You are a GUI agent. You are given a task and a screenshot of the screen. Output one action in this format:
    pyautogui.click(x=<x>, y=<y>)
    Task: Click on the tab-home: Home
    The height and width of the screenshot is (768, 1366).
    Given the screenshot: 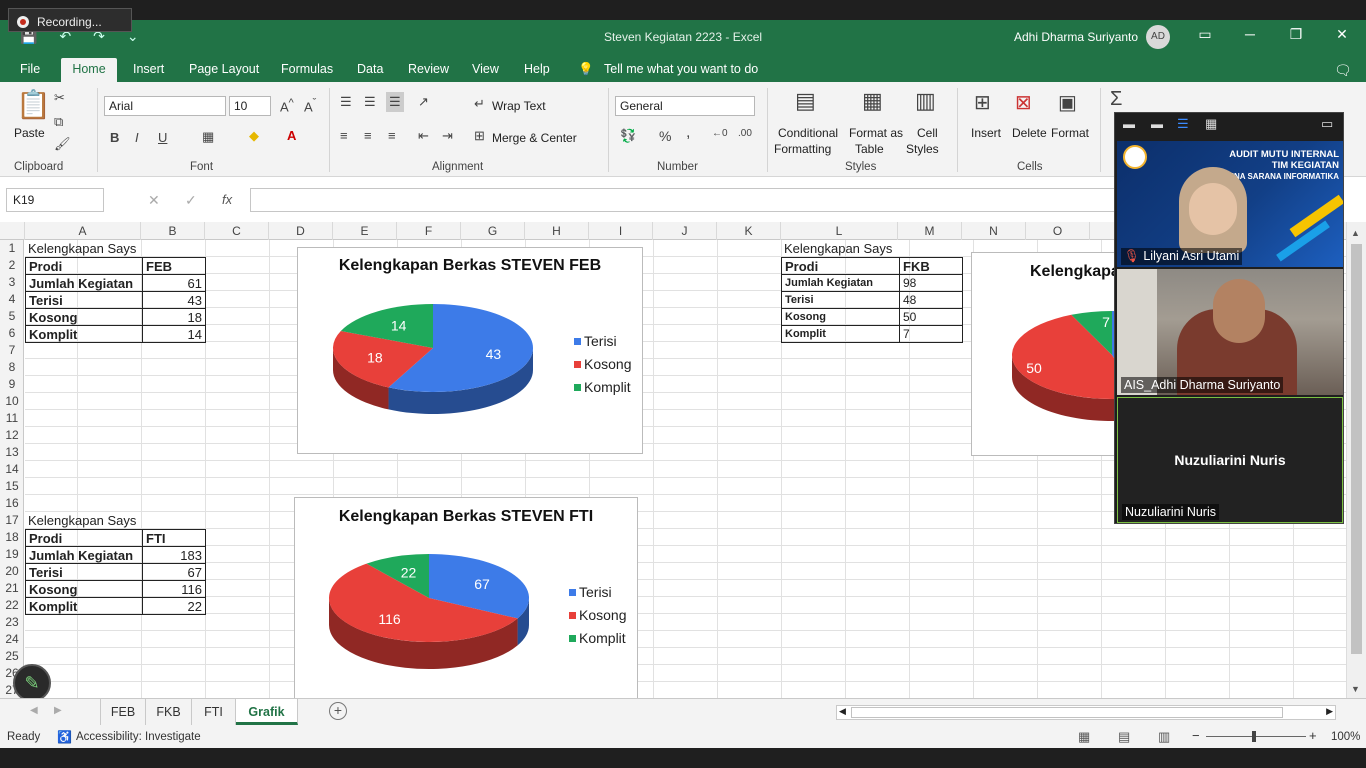 What is the action you would take?
    pyautogui.click(x=89, y=70)
    